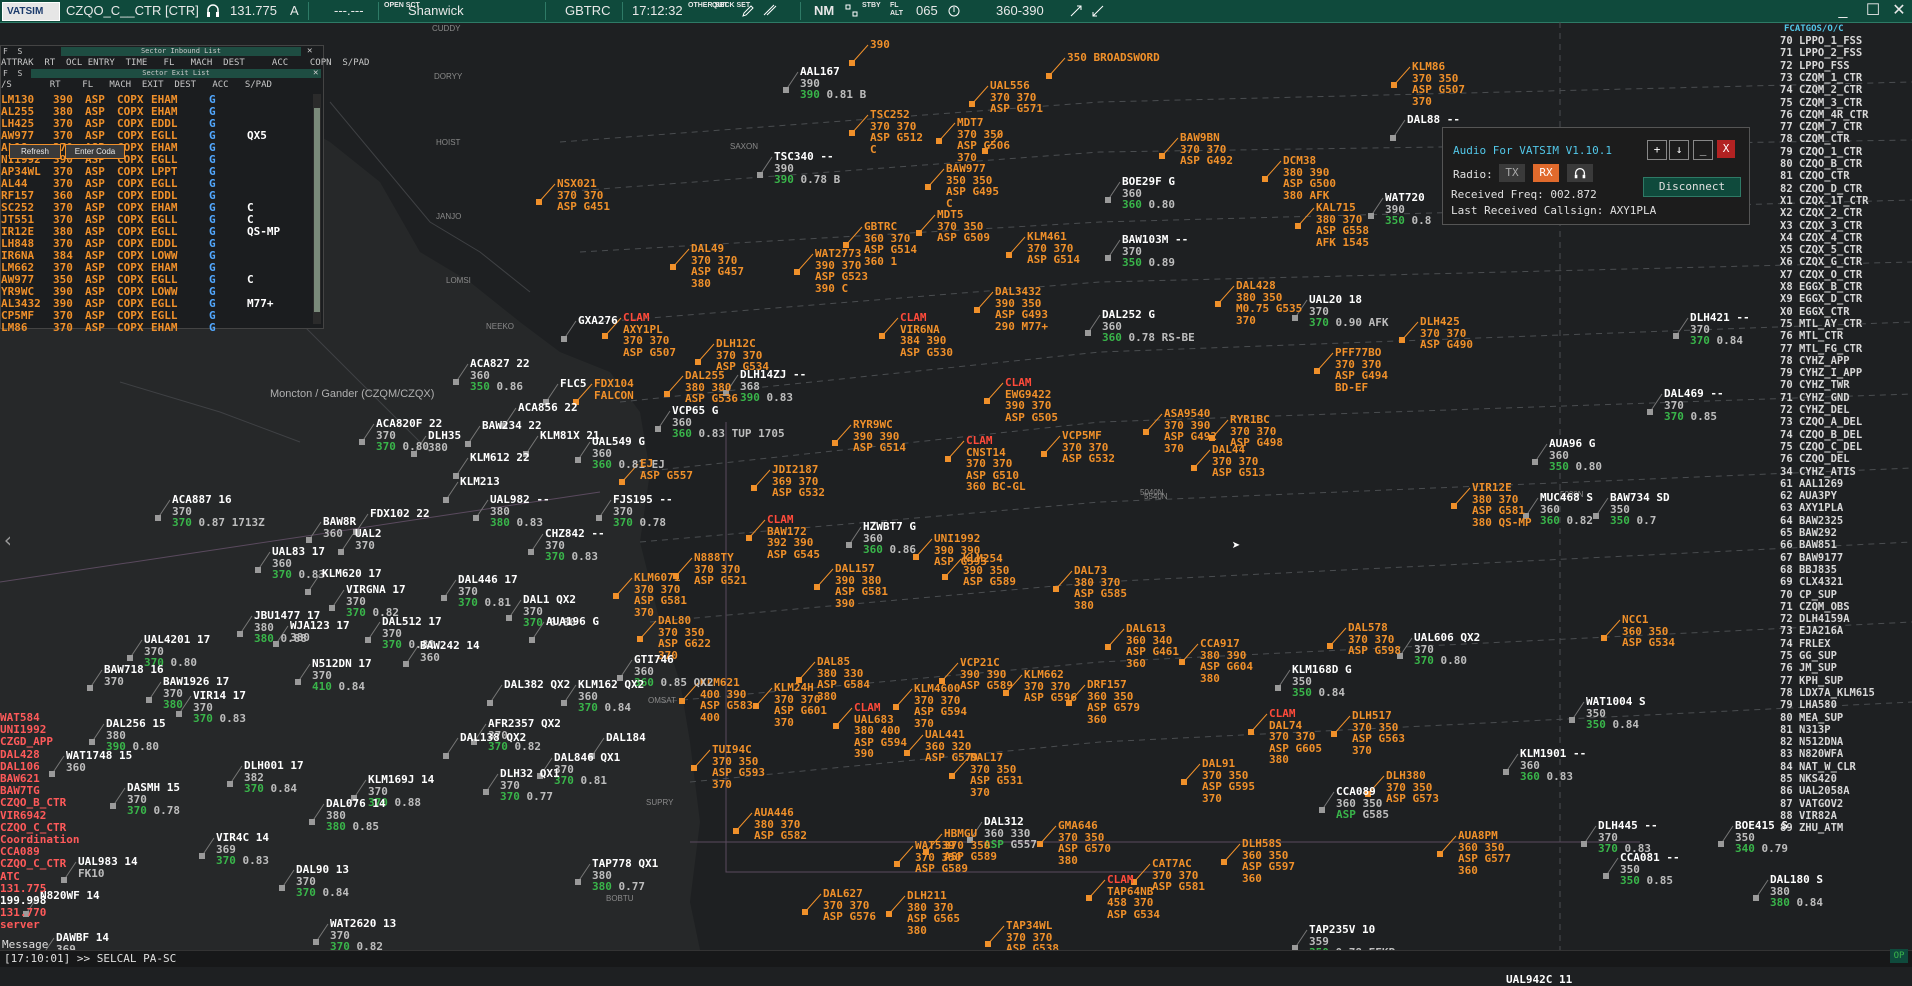 This screenshot has height=986, width=1912. Describe the element at coordinates (1811, 631) in the screenshot. I see `list-item: 73 EJA216A` at that location.